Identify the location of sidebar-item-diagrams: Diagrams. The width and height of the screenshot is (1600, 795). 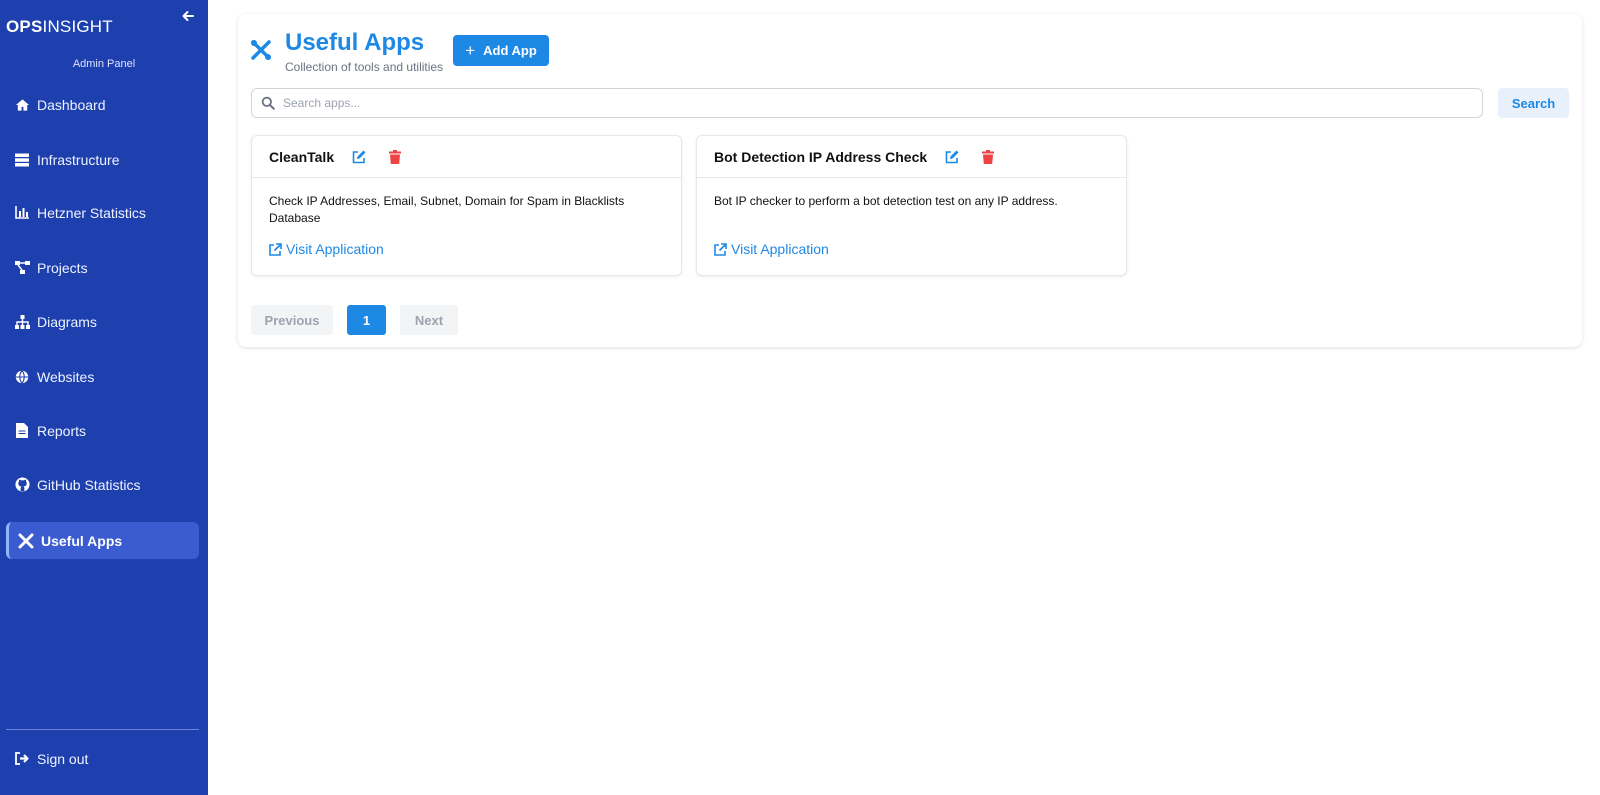
(102, 321).